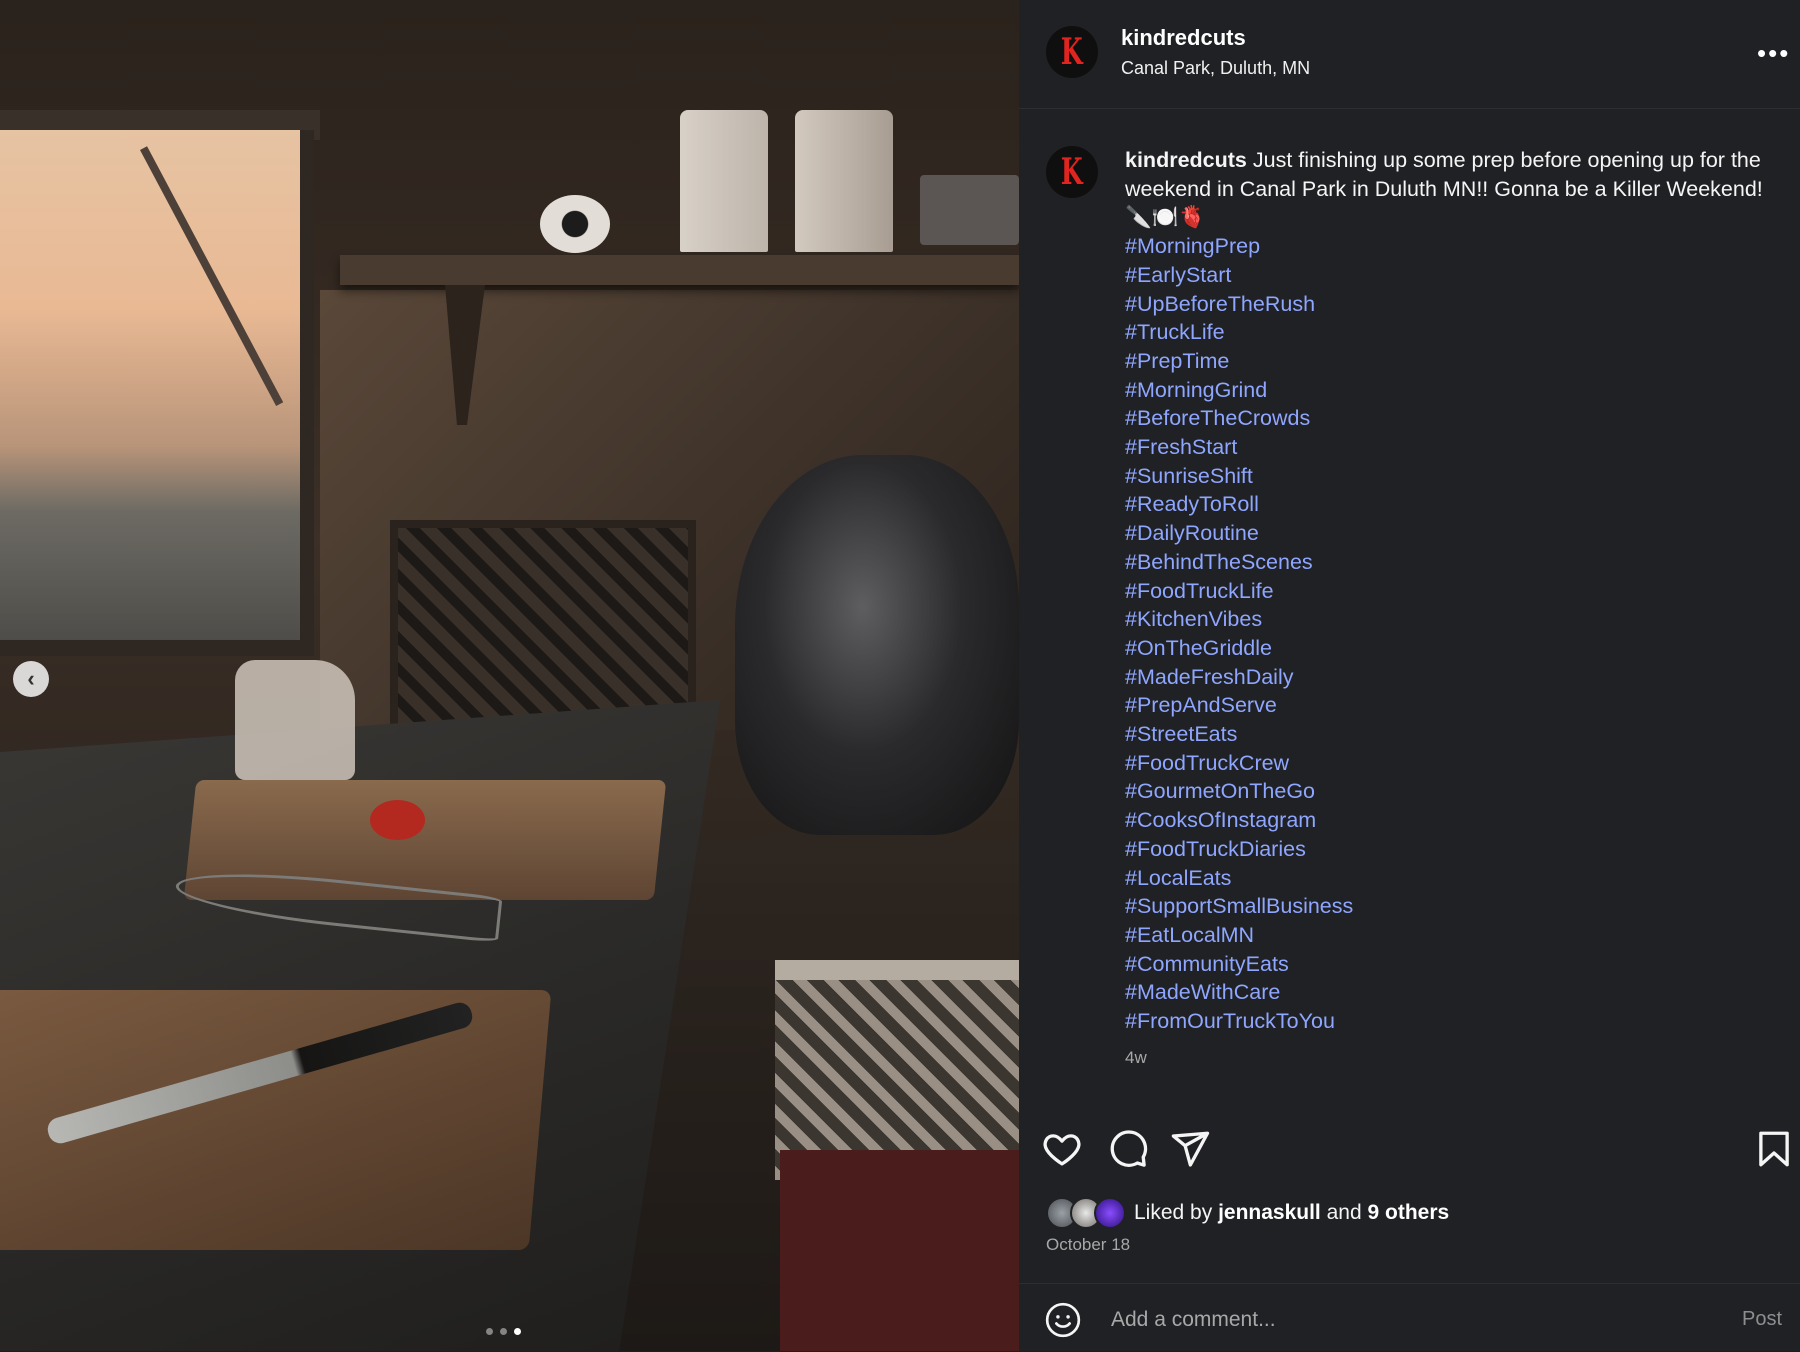 This screenshot has width=1800, height=1352. What do you see at coordinates (1450, 390) in the screenshot?
I see `hashtag-link: #MorningGrind` at bounding box center [1450, 390].